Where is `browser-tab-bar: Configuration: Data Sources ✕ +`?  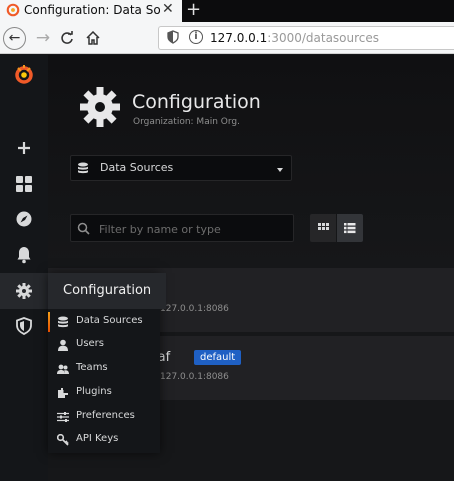
browser-tab-bar: Configuration: Data Sources ✕ + is located at coordinates (227, 11).